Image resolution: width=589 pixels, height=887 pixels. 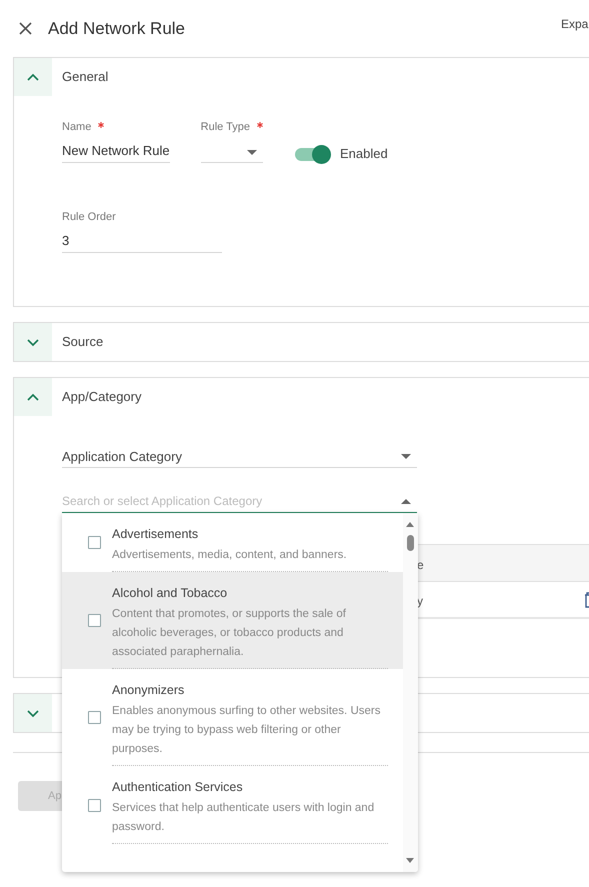 I want to click on dropdown-option: Alcohol and Tobacco Content that promotes, or supports the sale of alcoholic beverages, or tobacco products and associated paraphernalia., so click(x=232, y=620).